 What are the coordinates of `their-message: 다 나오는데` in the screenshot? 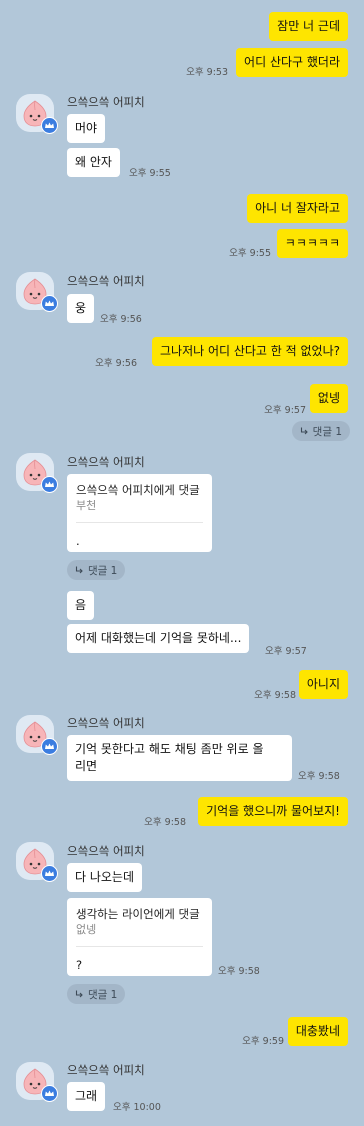 It's located at (105, 877).